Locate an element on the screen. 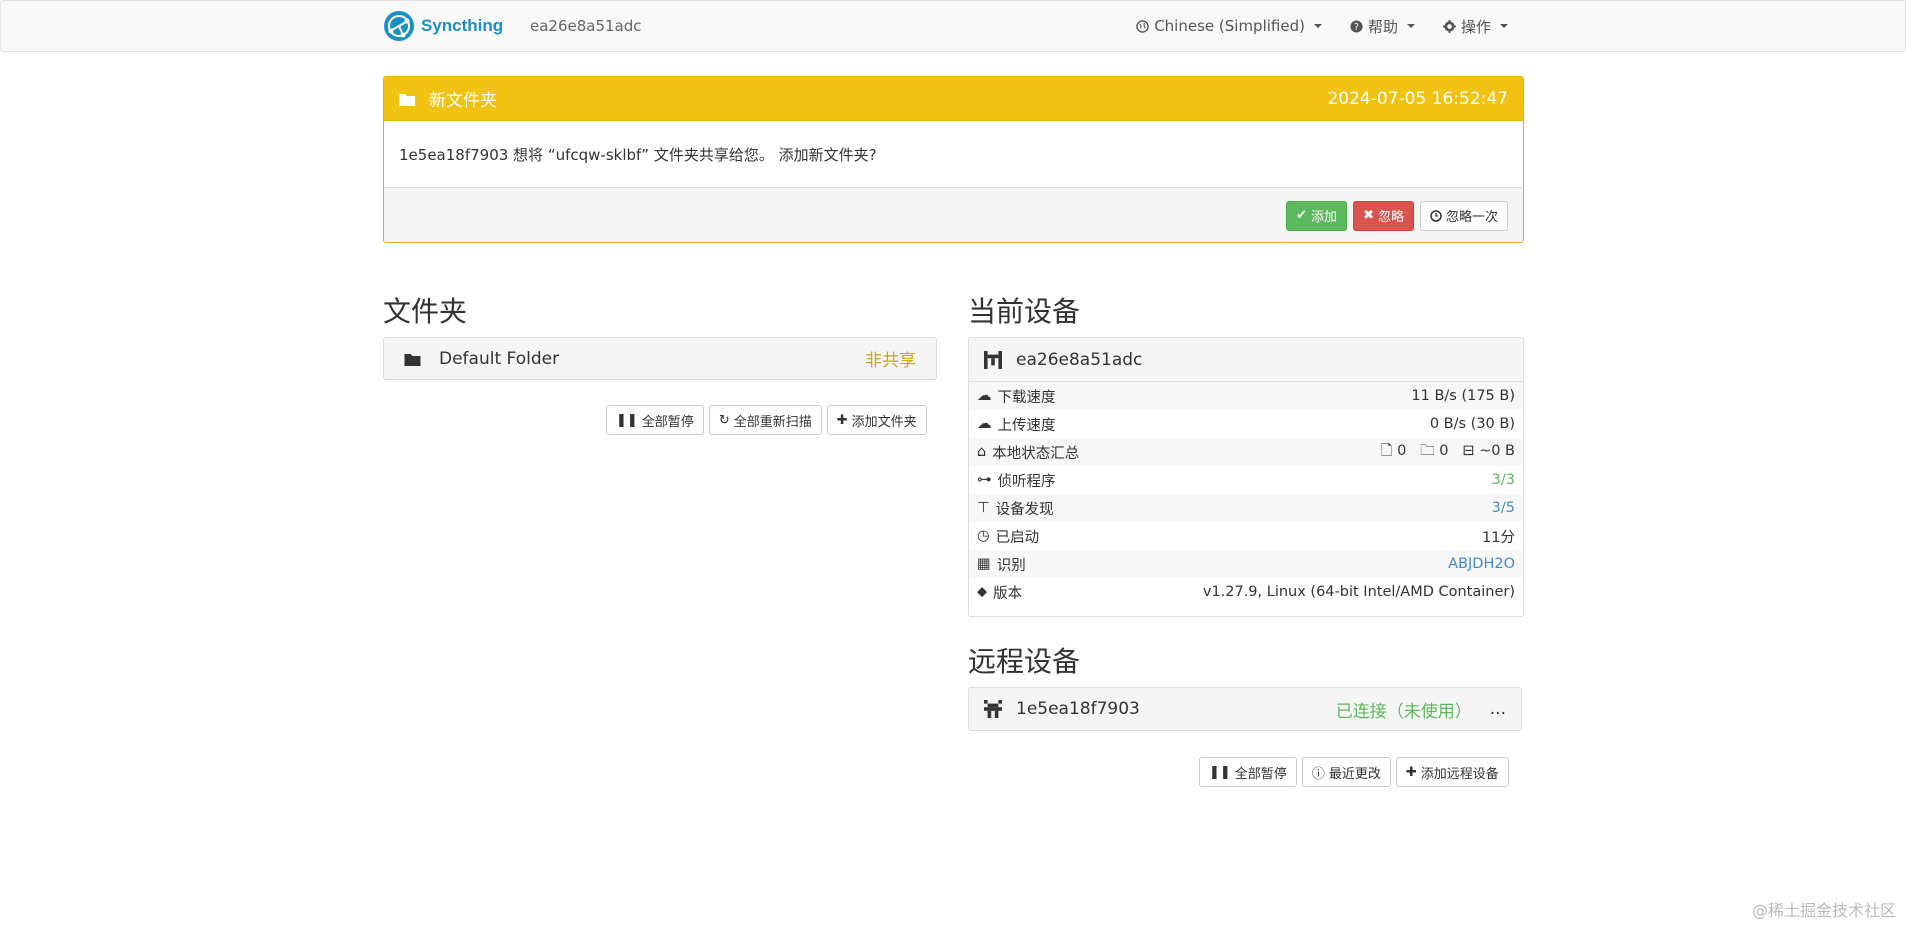 This screenshot has height=929, width=1920. close-icon: ✖ is located at coordinates (1368, 215).